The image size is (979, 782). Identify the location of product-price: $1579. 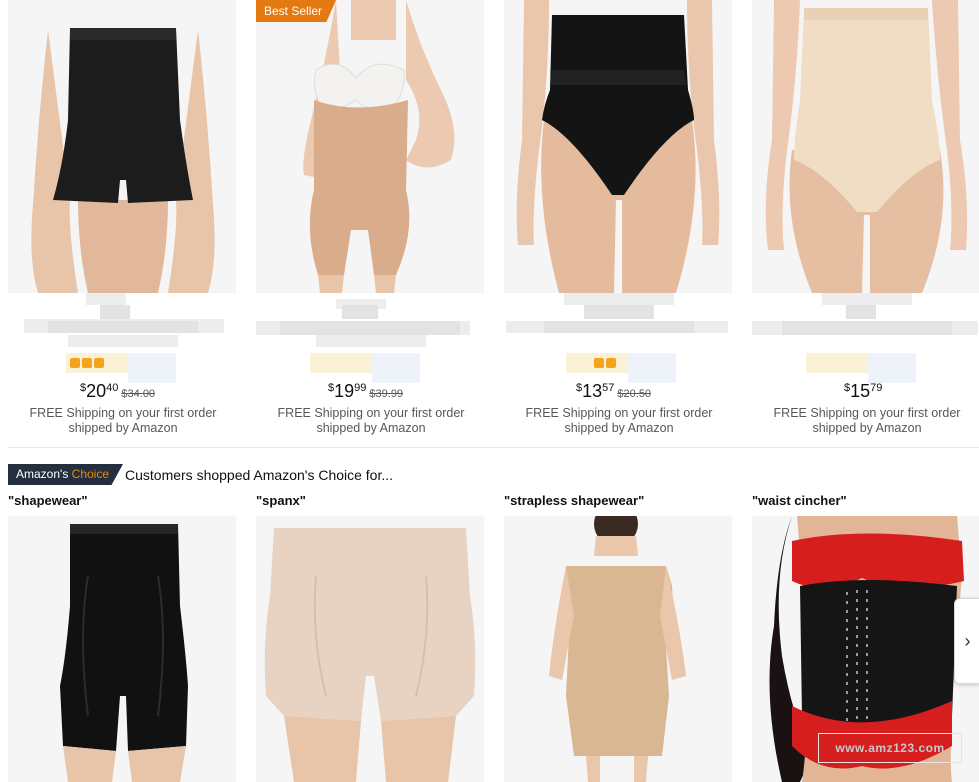
(863, 392).